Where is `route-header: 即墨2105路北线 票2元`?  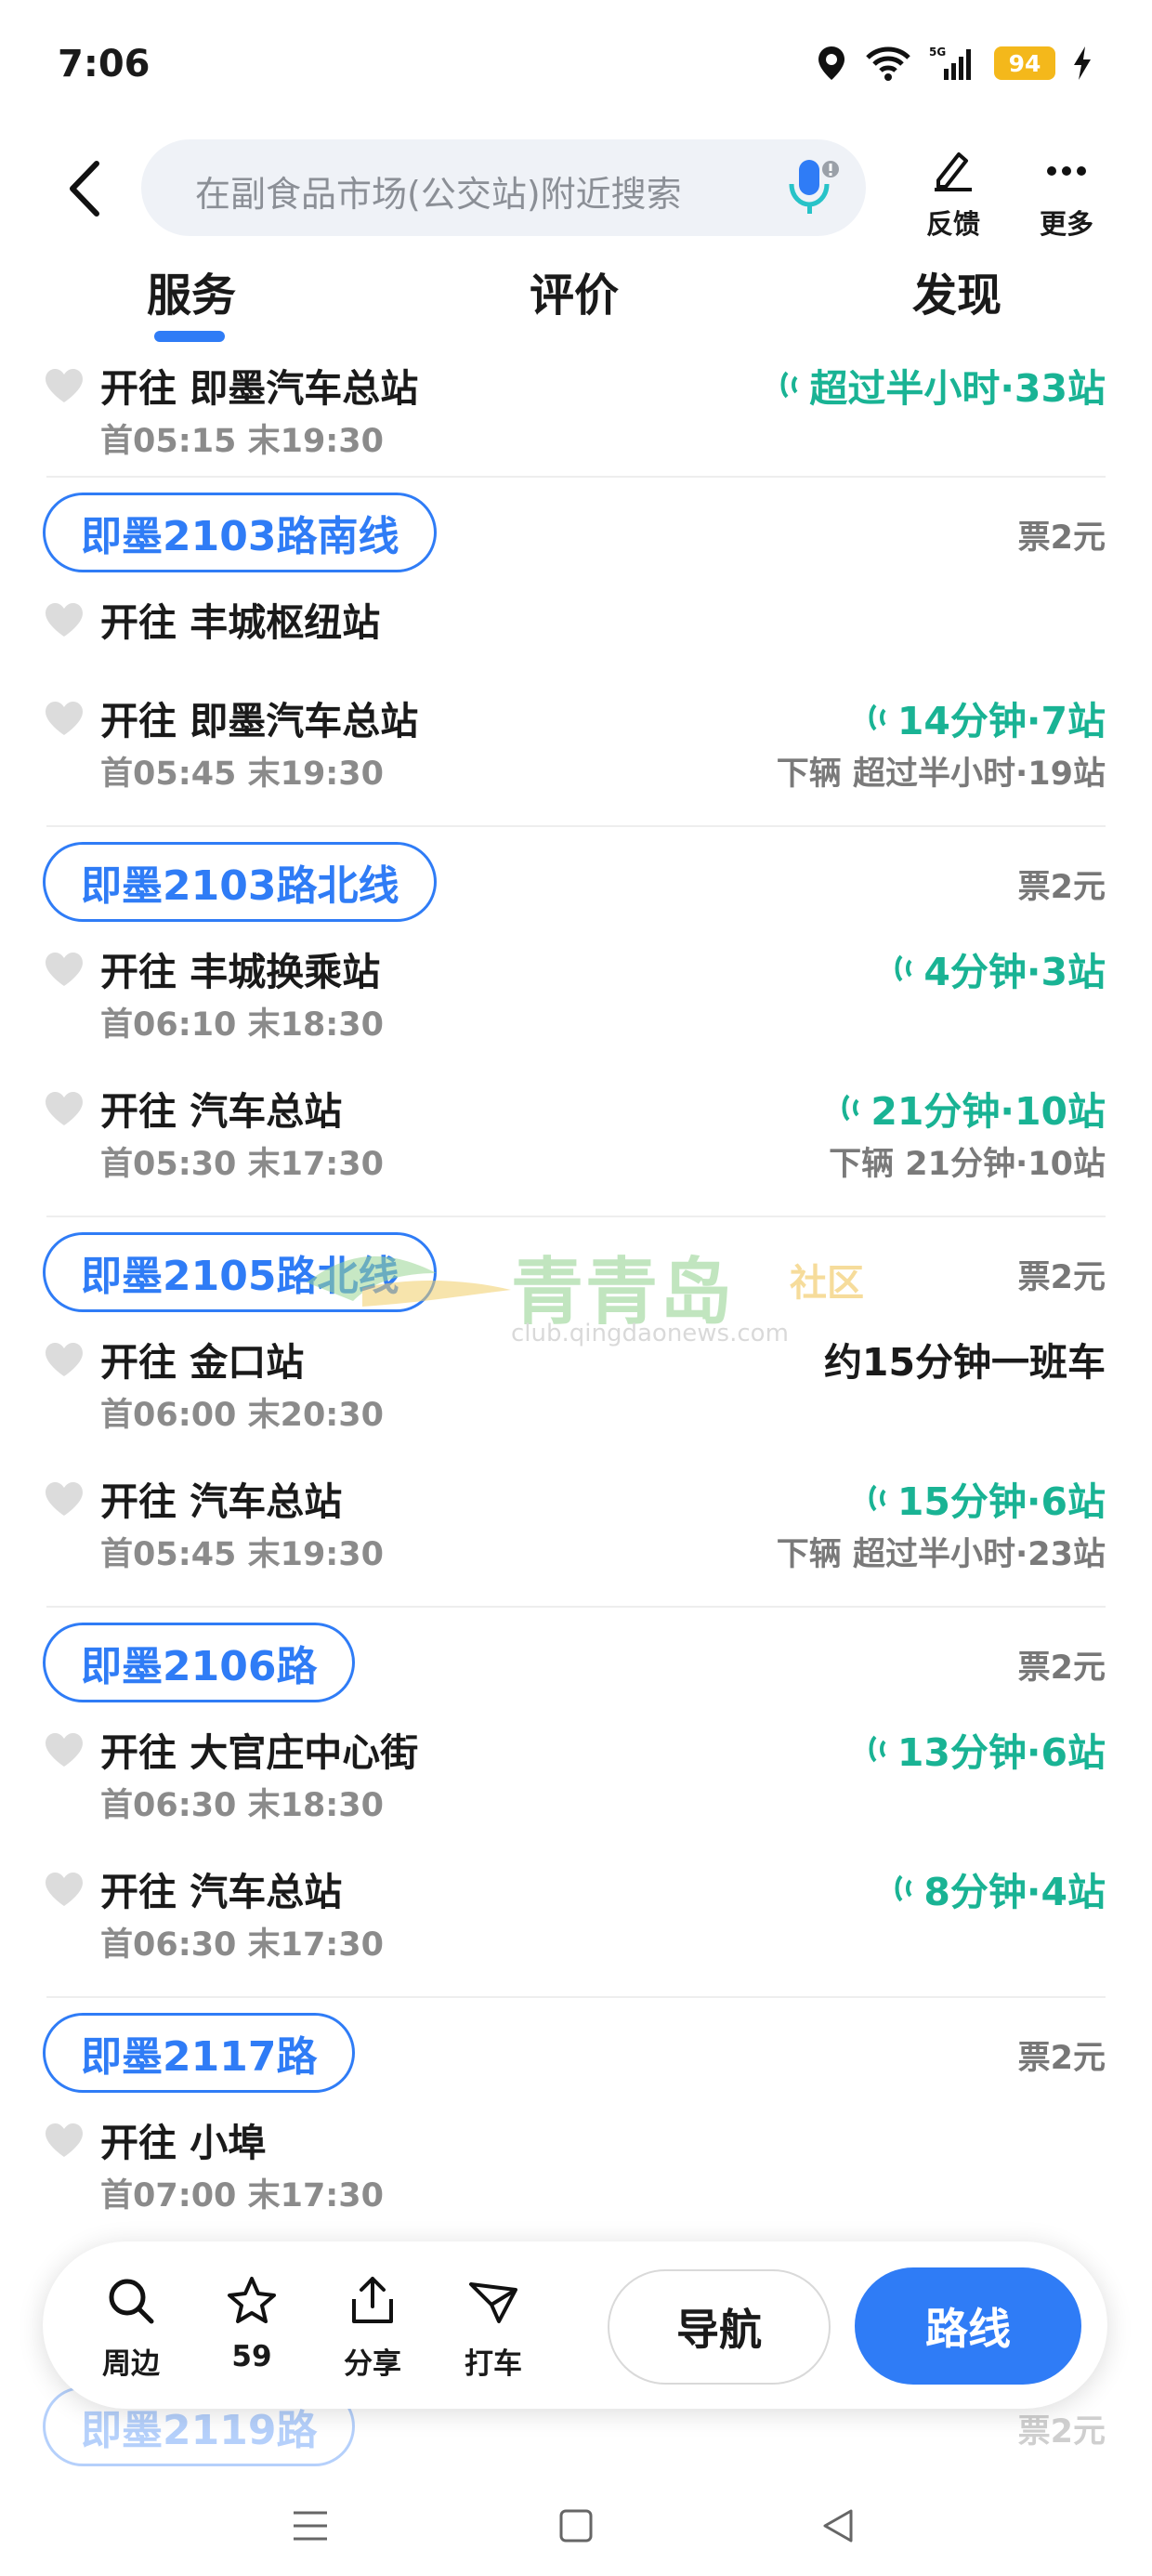
route-header: 即墨2105路北线 票2元 is located at coordinates (576, 1272).